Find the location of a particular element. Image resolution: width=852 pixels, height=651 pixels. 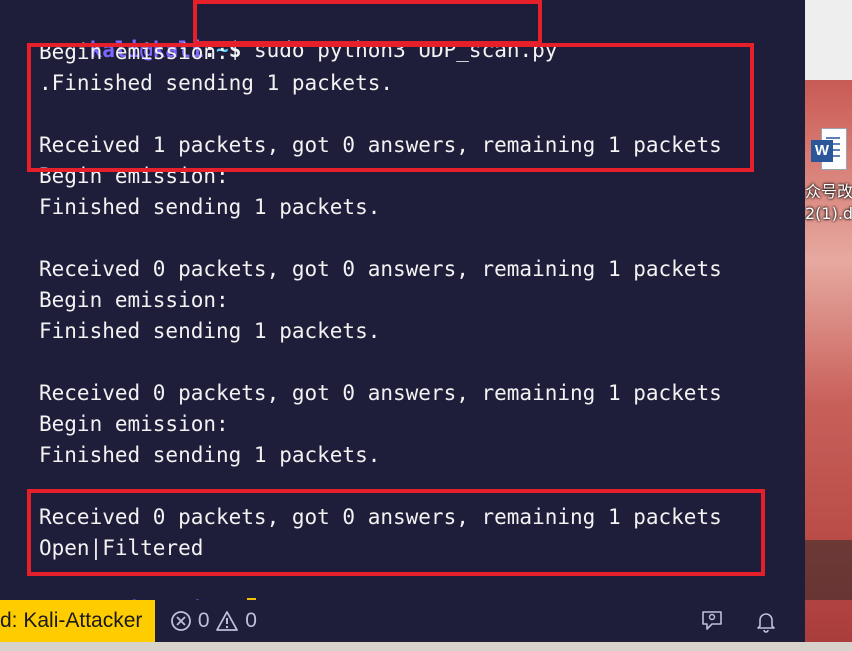

remote-host-indicator: d: Kali-Attacker is located at coordinates (77, 621).